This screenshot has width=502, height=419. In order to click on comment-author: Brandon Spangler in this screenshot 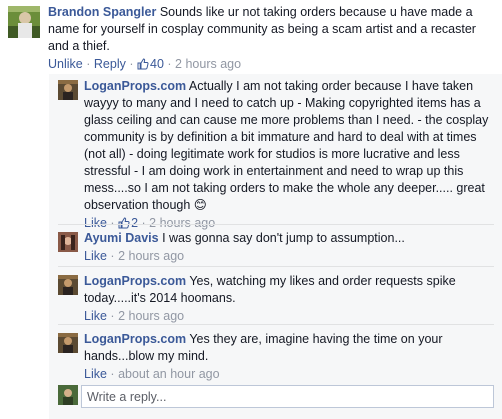, I will do `click(102, 12)`.